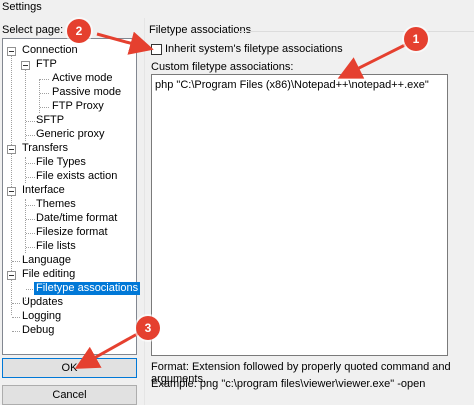 This screenshot has width=474, height=405. Describe the element at coordinates (156, 49) in the screenshot. I see `inherit-checkbox` at that location.